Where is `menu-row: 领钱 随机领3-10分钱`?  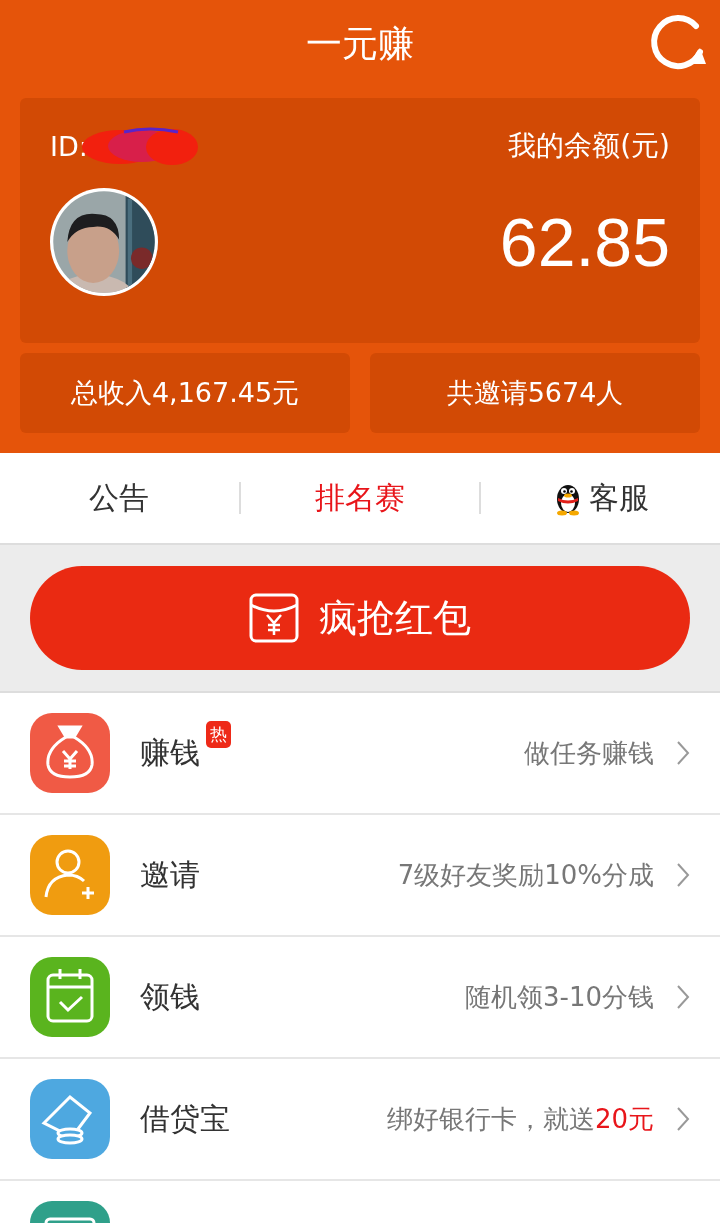
menu-row: 领钱 随机领3-10分钱 is located at coordinates (360, 998).